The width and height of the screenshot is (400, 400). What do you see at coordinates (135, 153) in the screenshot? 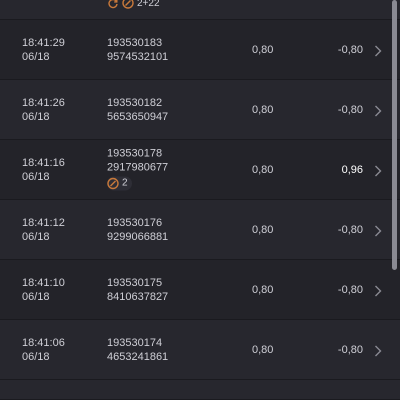
I see `bet-id: 193530178` at bounding box center [135, 153].